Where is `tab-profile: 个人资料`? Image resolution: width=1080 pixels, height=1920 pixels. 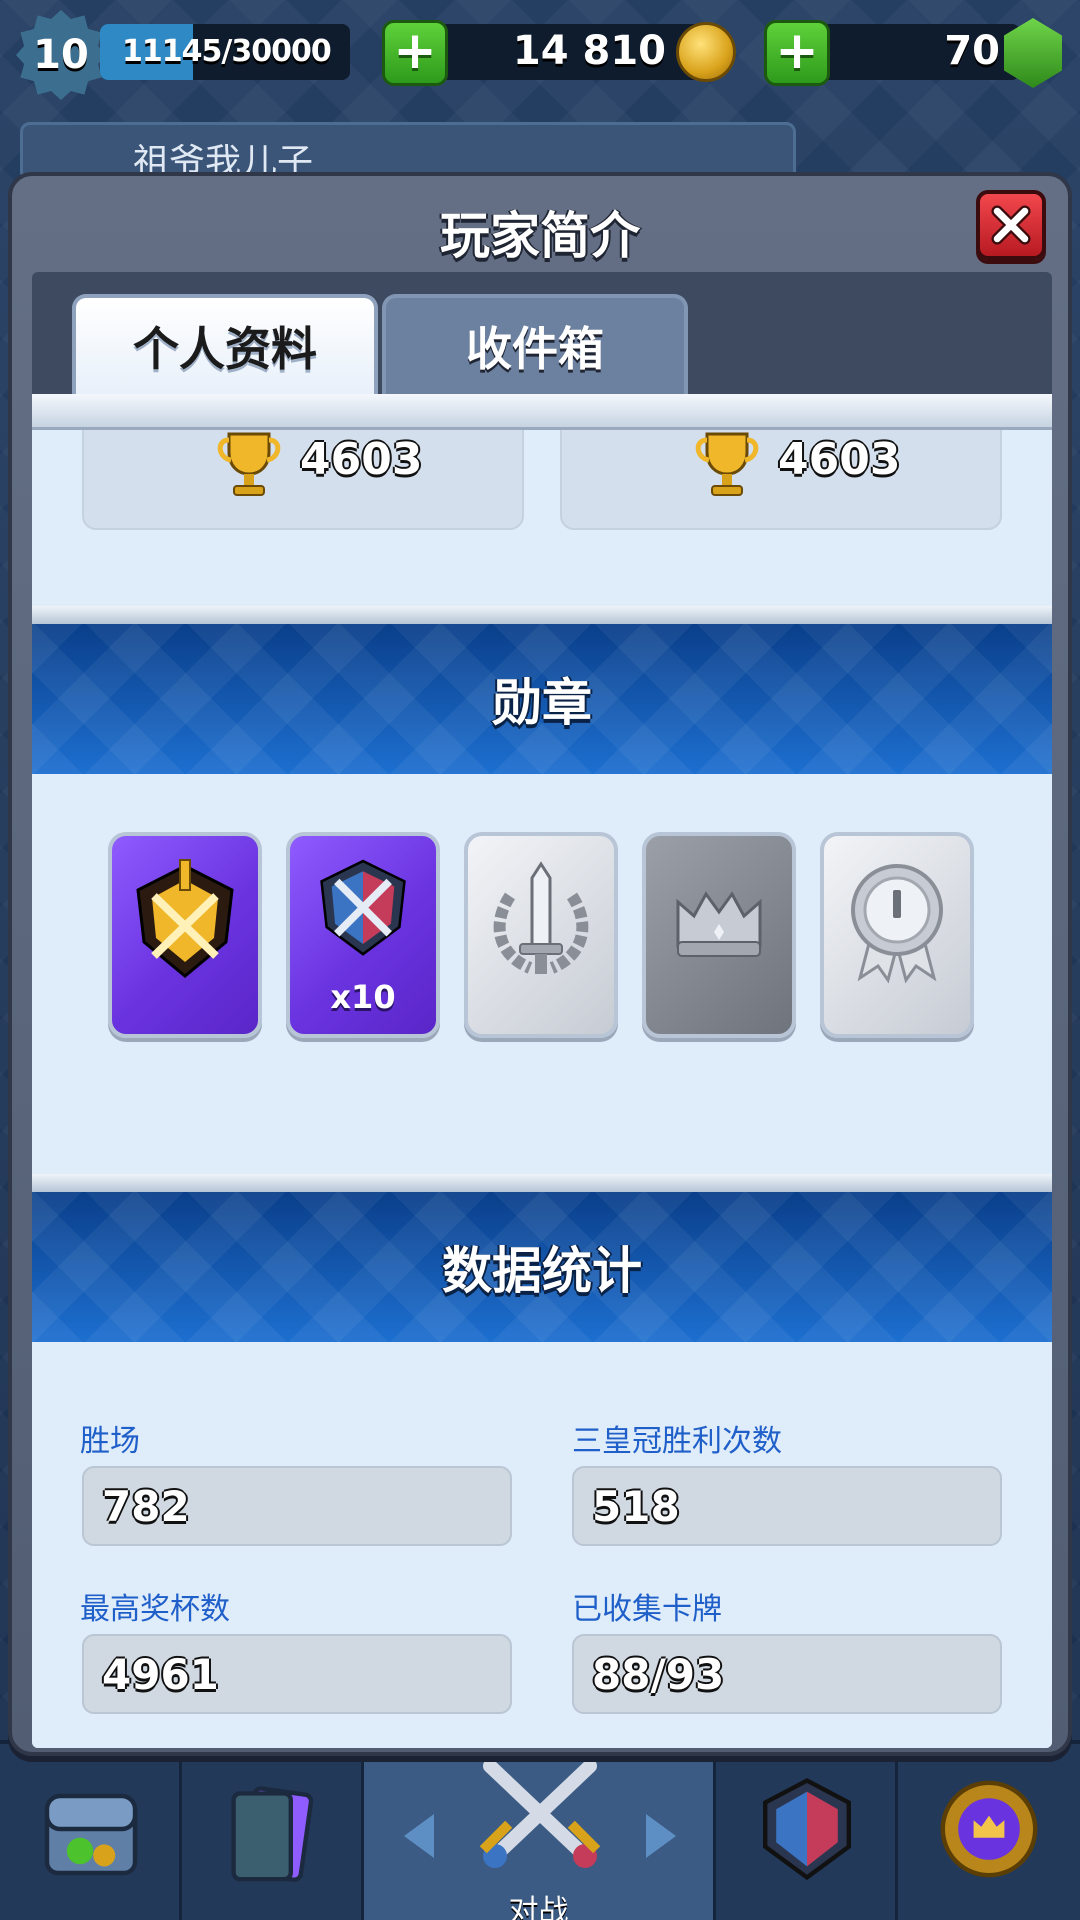
tab-profile: 个人资料 is located at coordinates (225, 344).